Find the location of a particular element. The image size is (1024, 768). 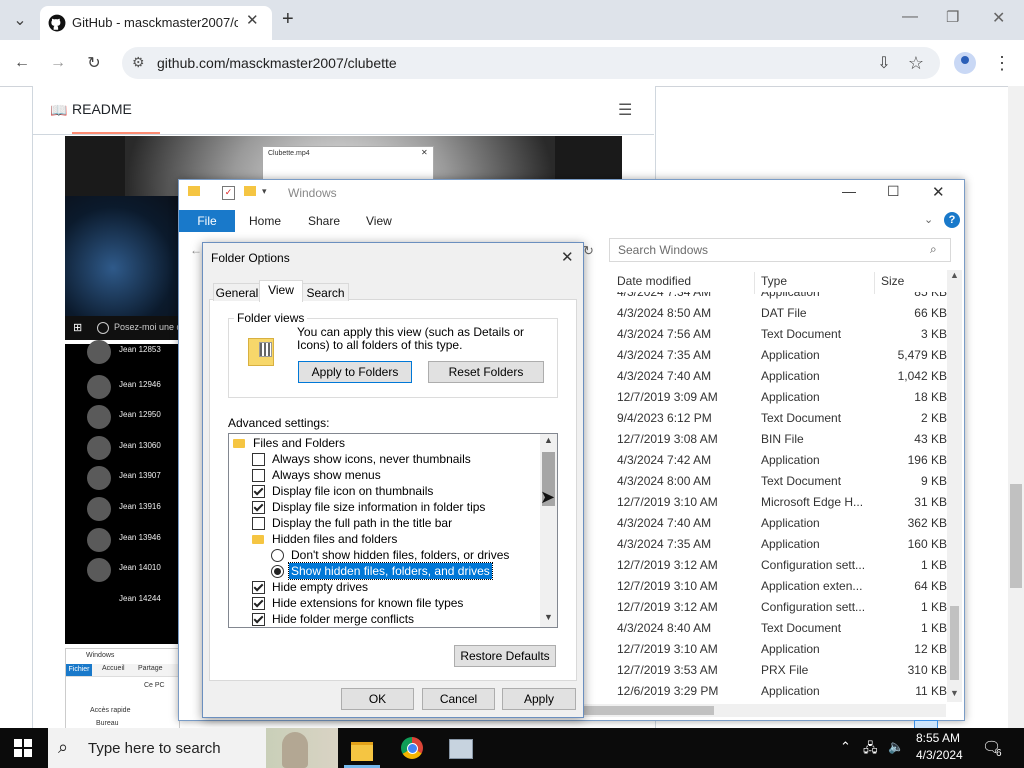

file-row: 12/6/2019 3:29 PM Application 11 KB is located at coordinates (780, 691).